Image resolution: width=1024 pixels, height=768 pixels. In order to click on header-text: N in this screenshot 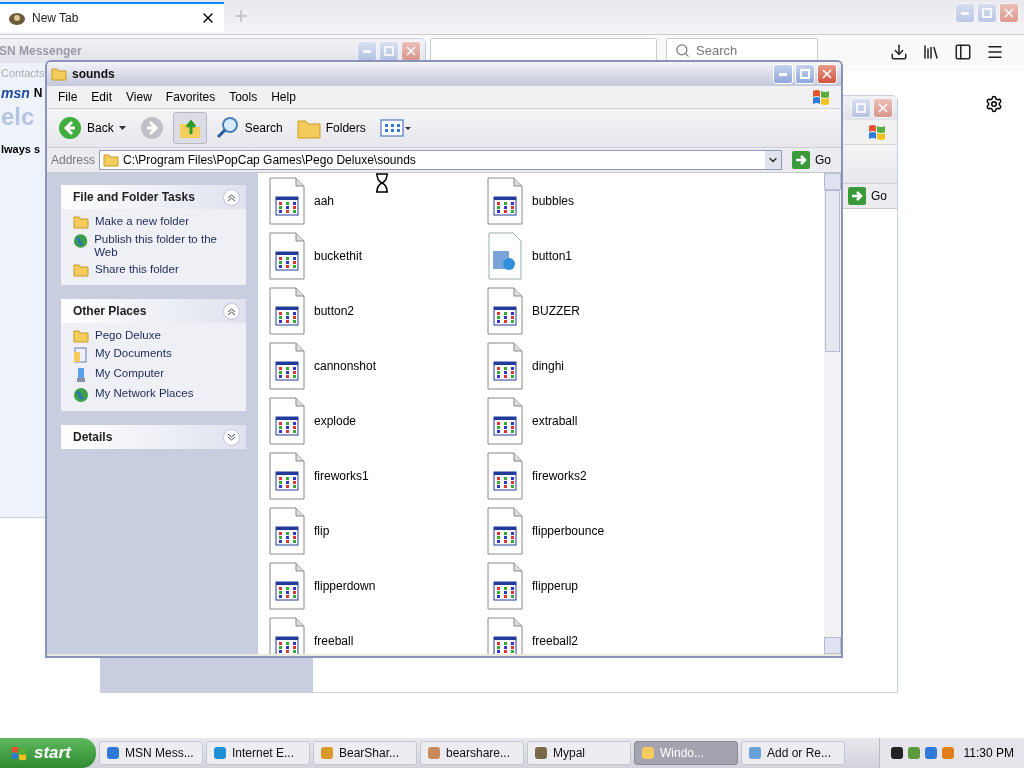, I will do `click(38, 93)`.